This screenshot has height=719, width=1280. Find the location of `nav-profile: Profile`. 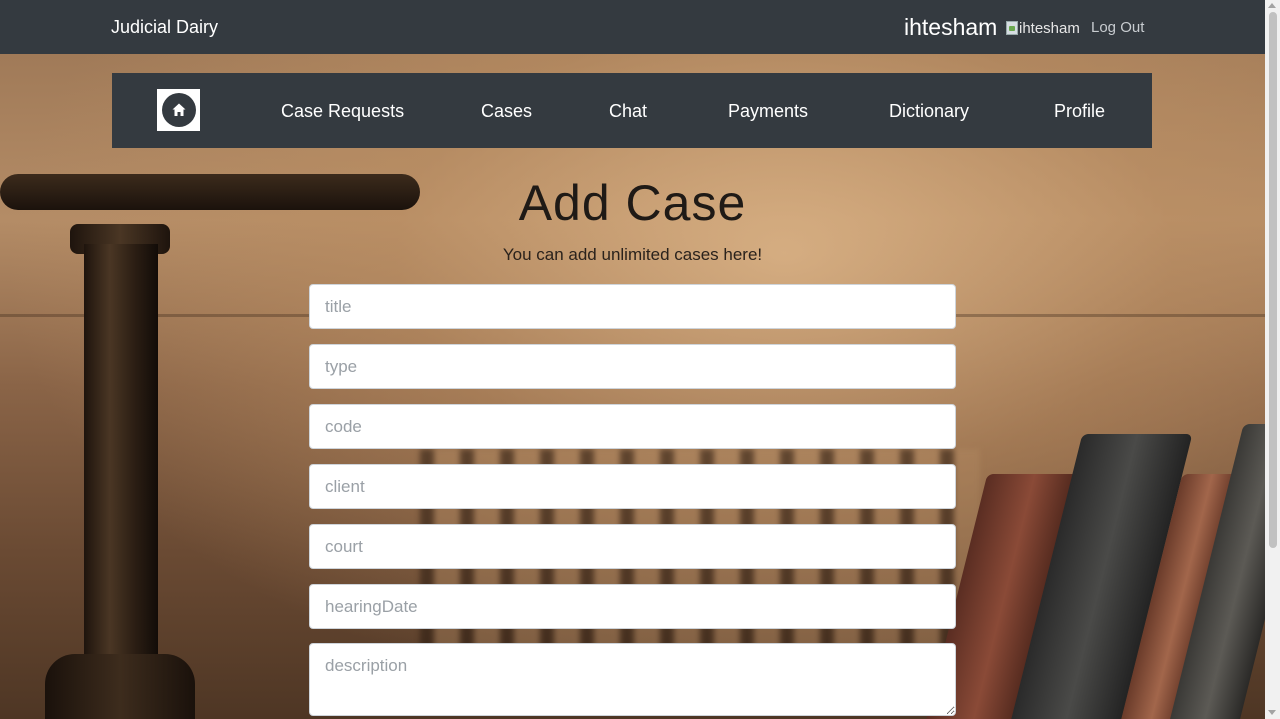

nav-profile: Profile is located at coordinates (1079, 111).